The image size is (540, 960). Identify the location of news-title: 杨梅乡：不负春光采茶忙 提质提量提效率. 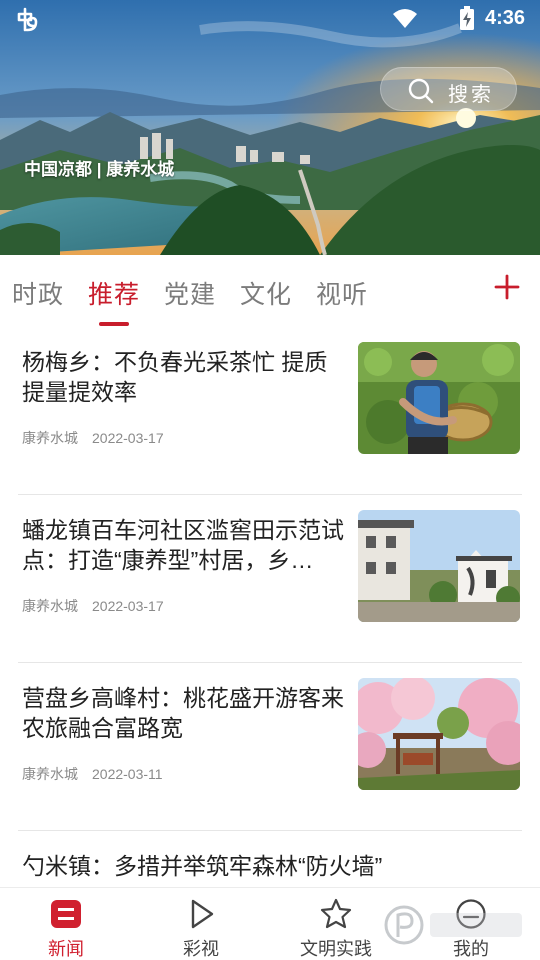
(175, 377).